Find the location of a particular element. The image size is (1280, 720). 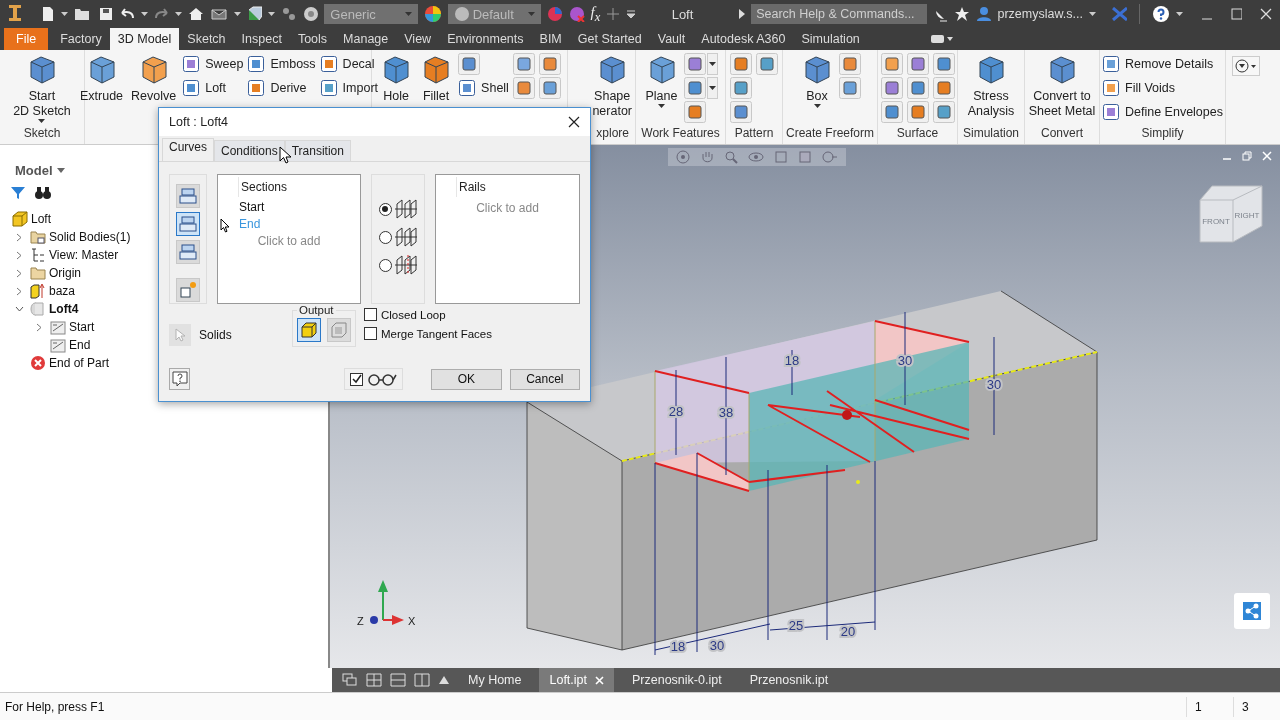

ribbon-button: Plane is located at coordinates (661, 88).